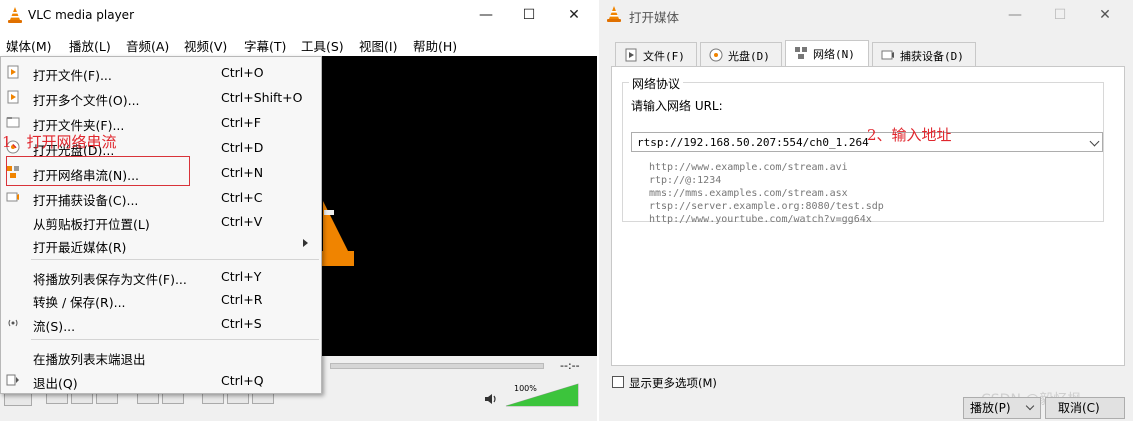 This screenshot has width=1133, height=421. I want to click on minimize-button: —, so click(486, 16).